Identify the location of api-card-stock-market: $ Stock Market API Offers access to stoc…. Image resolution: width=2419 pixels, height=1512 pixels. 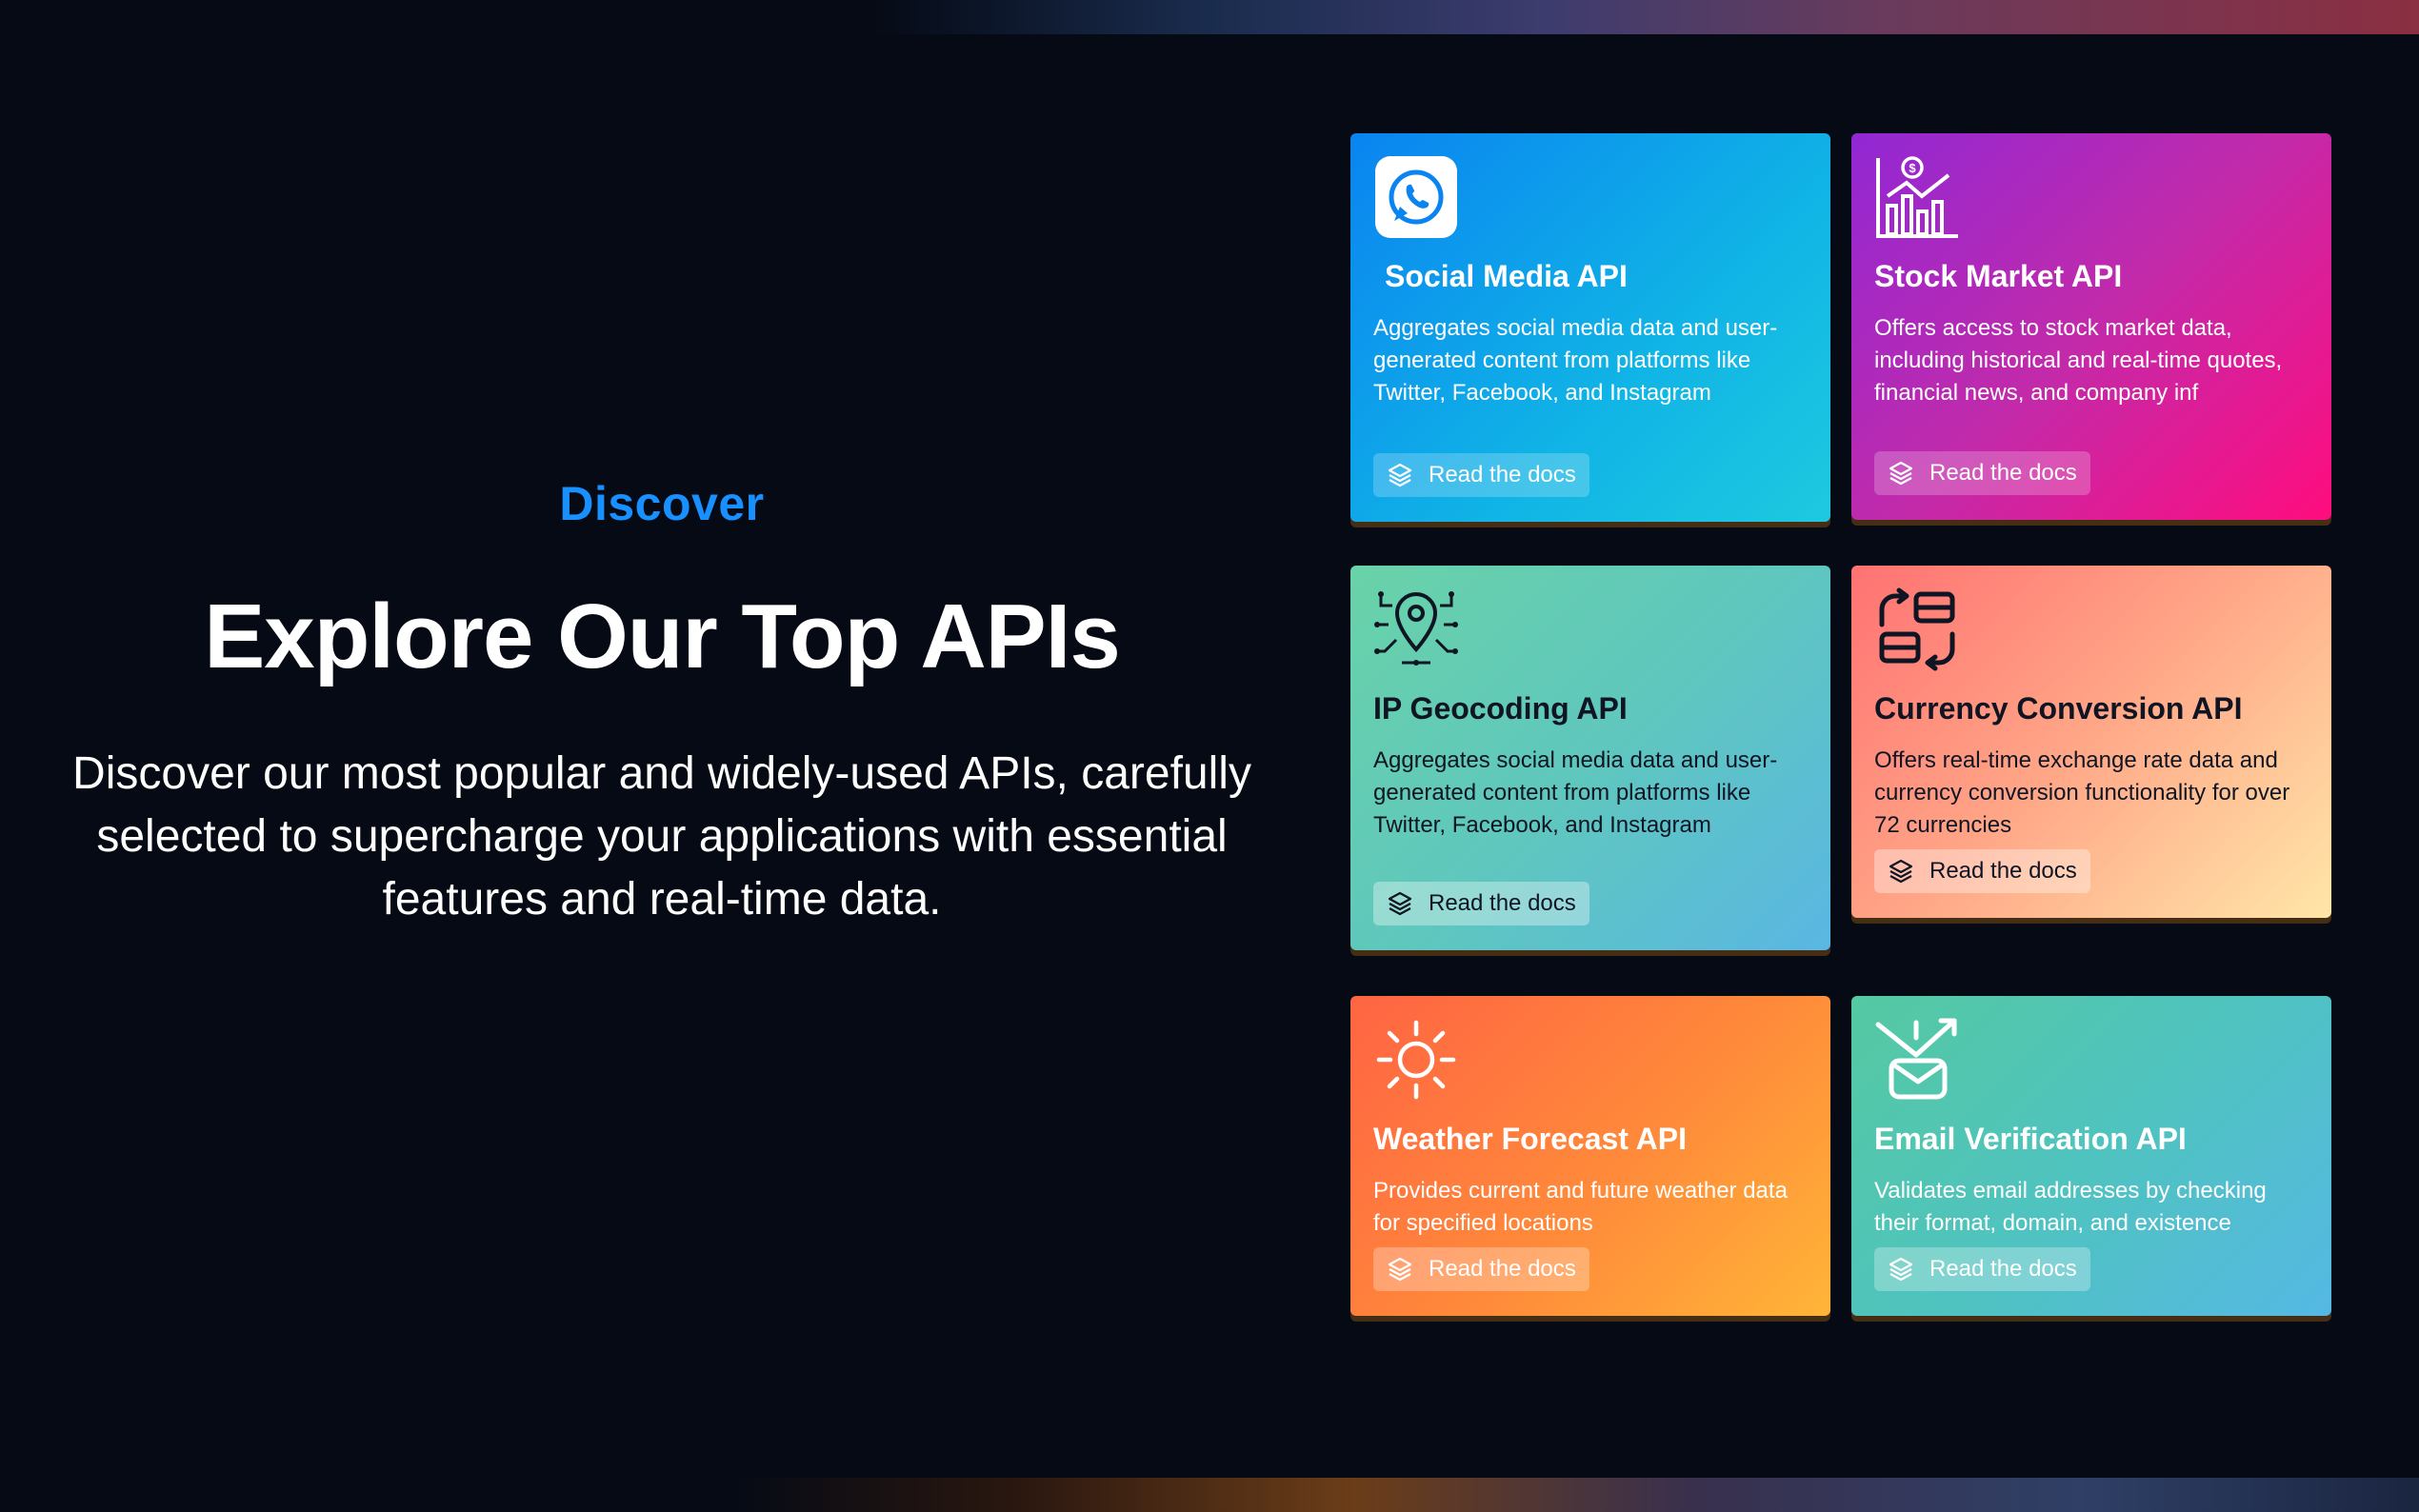
(2091, 326).